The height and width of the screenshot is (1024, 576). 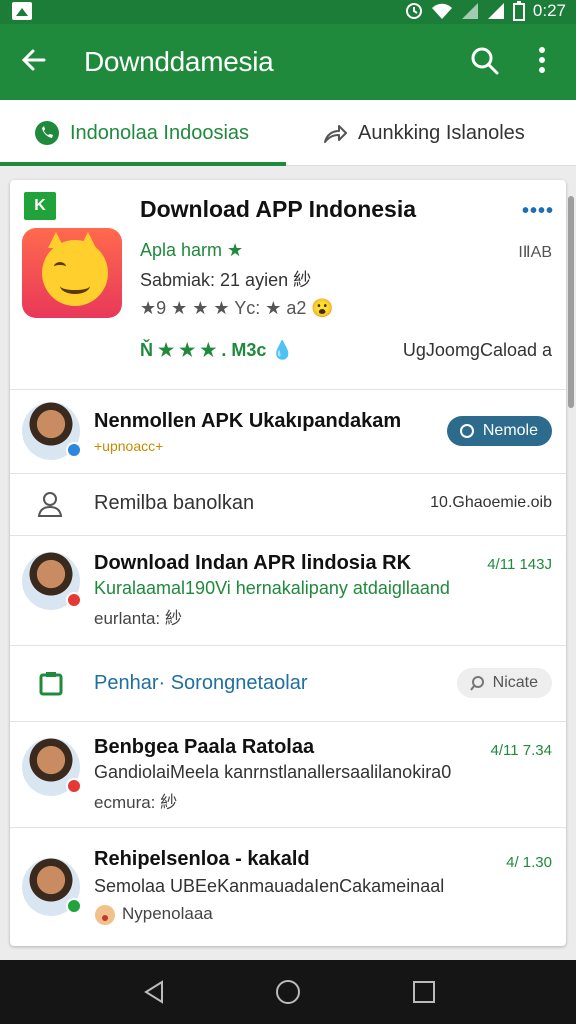 What do you see at coordinates (154, 992) in the screenshot?
I see `back-nav-icon` at bounding box center [154, 992].